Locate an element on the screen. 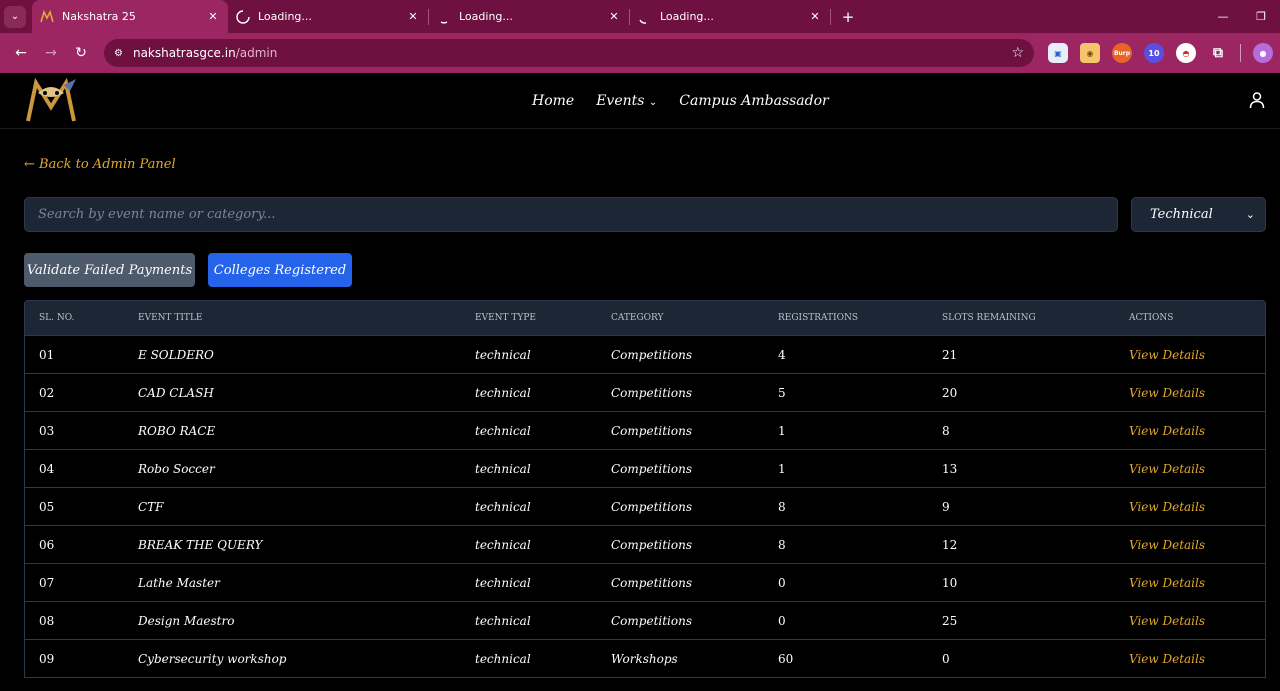 The width and height of the screenshot is (1280, 691). header-event-title: EVENT TITLE is located at coordinates (170, 318).